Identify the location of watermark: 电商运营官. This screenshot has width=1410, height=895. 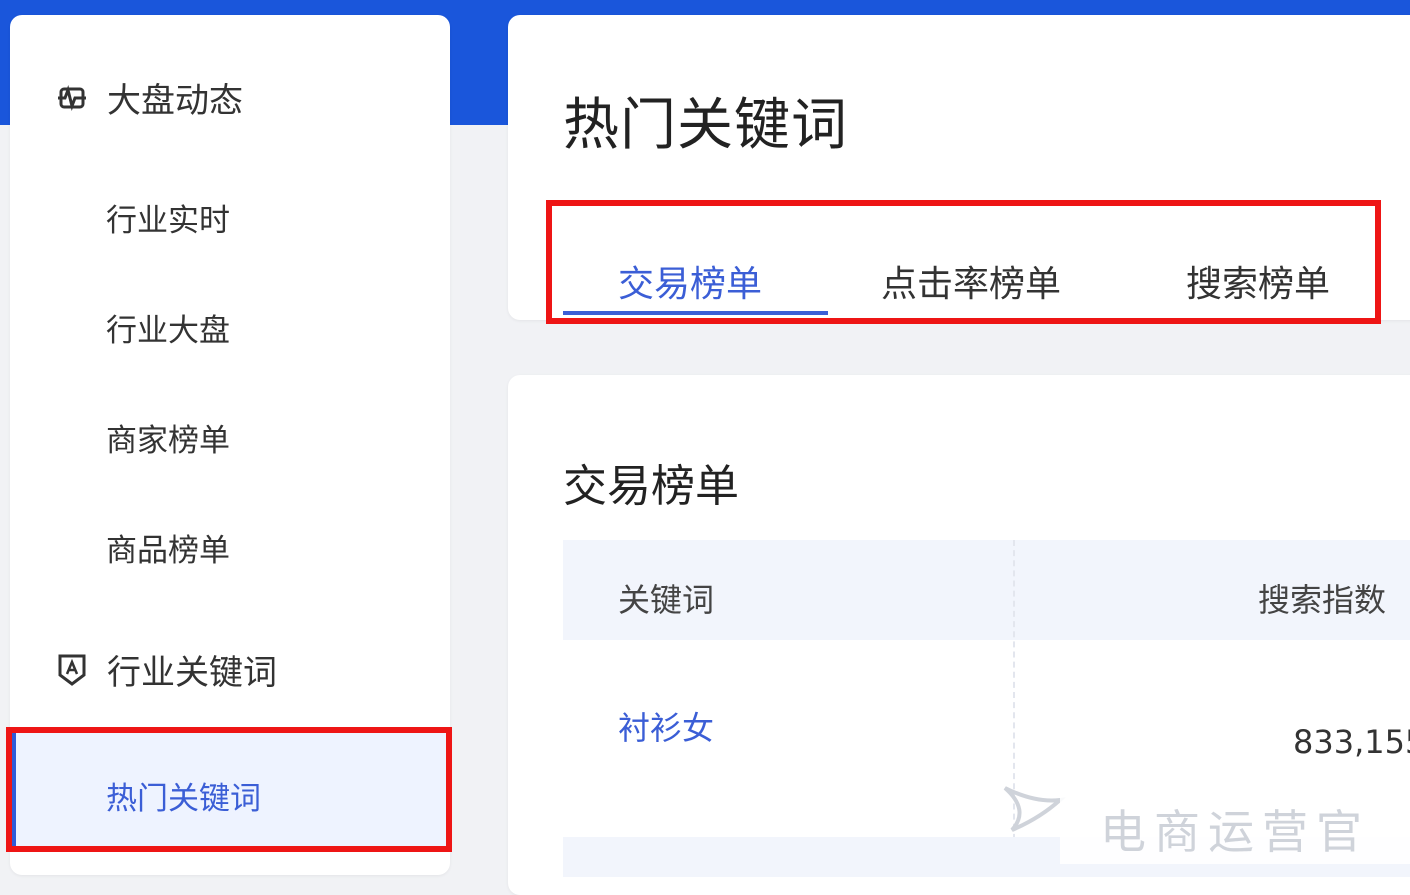
(1235, 828).